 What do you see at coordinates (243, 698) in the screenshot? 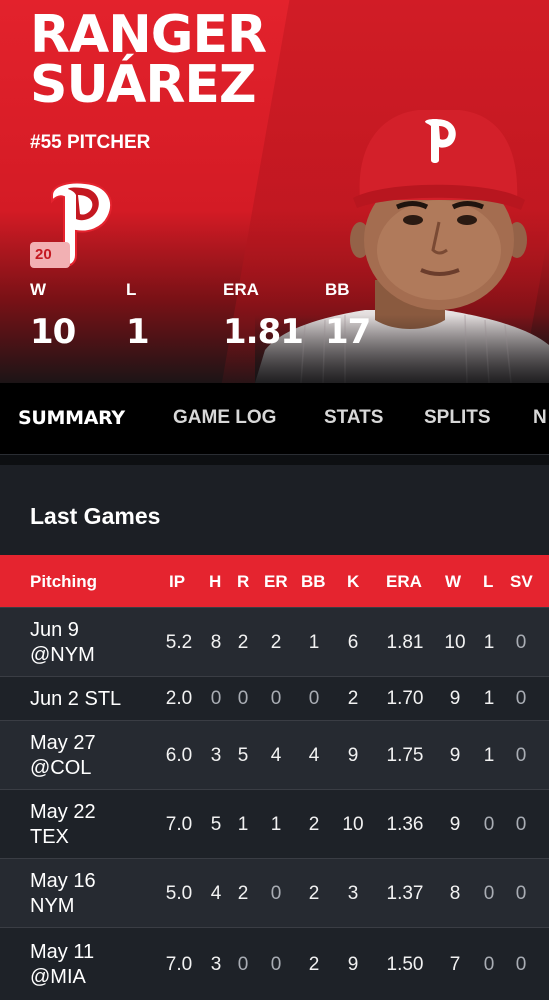
I see `cell-r: 0` at bounding box center [243, 698].